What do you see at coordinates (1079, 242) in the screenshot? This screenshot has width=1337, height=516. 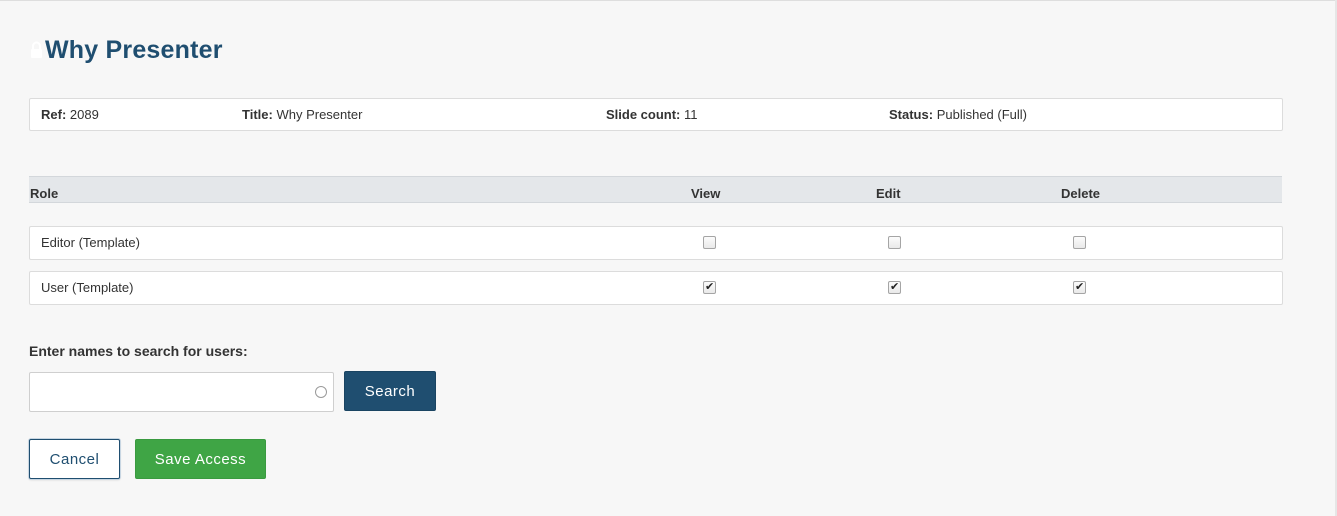 I see `delete-checkbox` at bounding box center [1079, 242].